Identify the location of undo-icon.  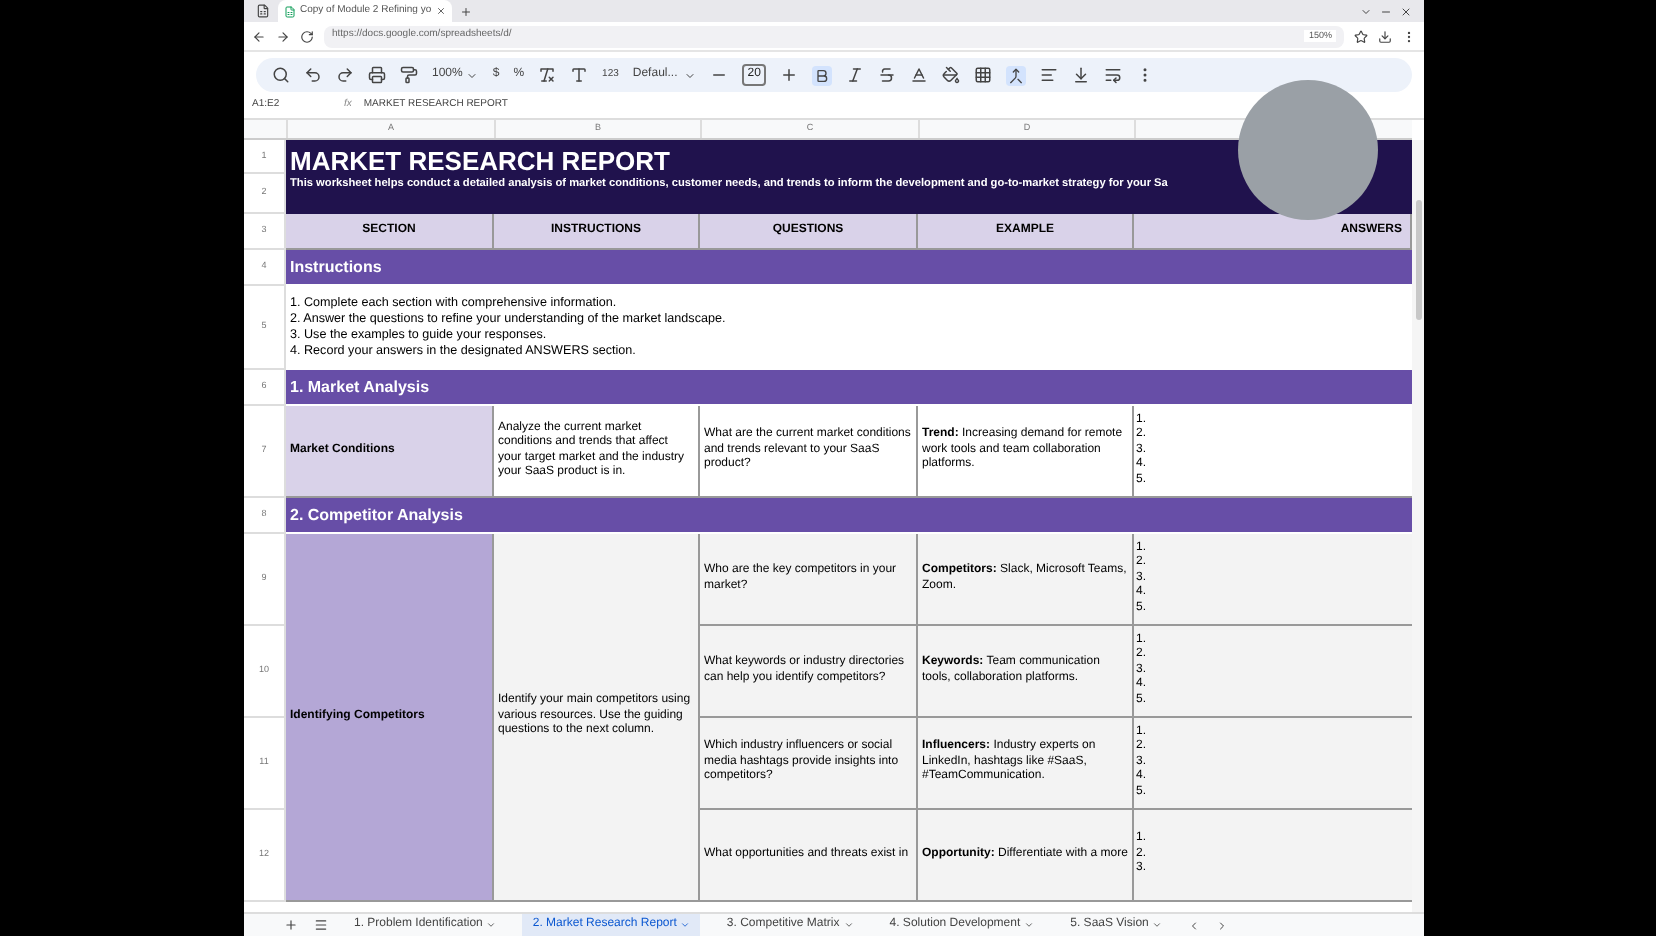
(313, 75).